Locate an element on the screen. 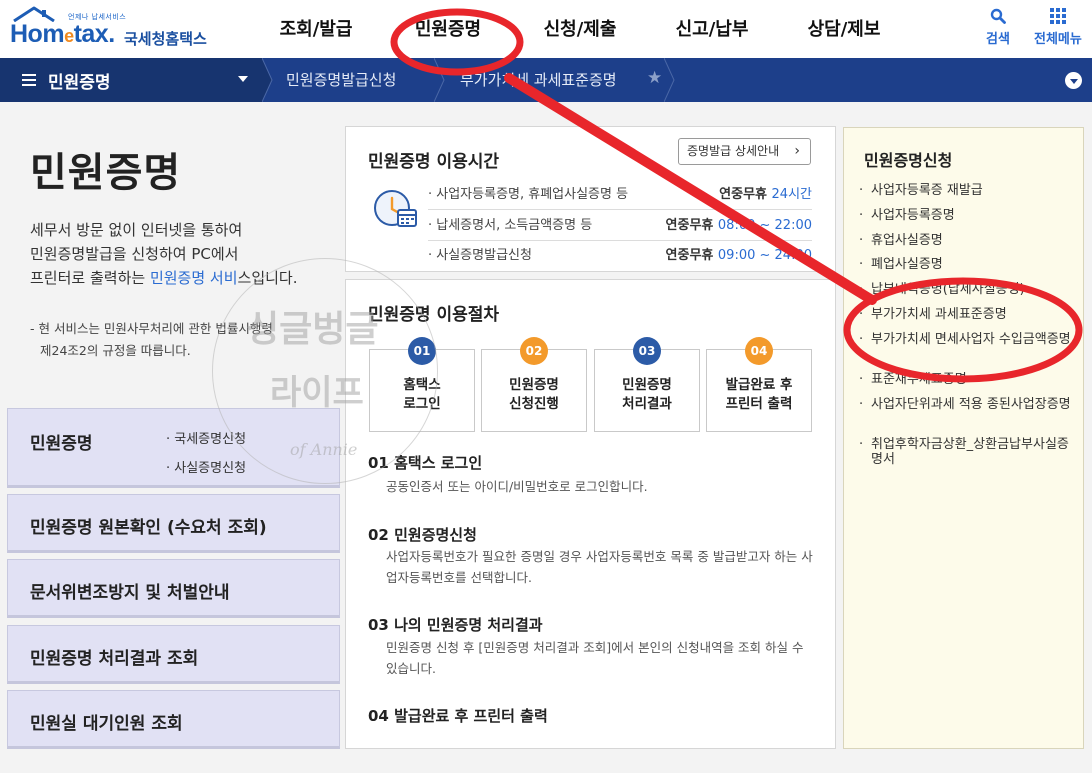  step-label: 프린터 출력 is located at coordinates (759, 404).